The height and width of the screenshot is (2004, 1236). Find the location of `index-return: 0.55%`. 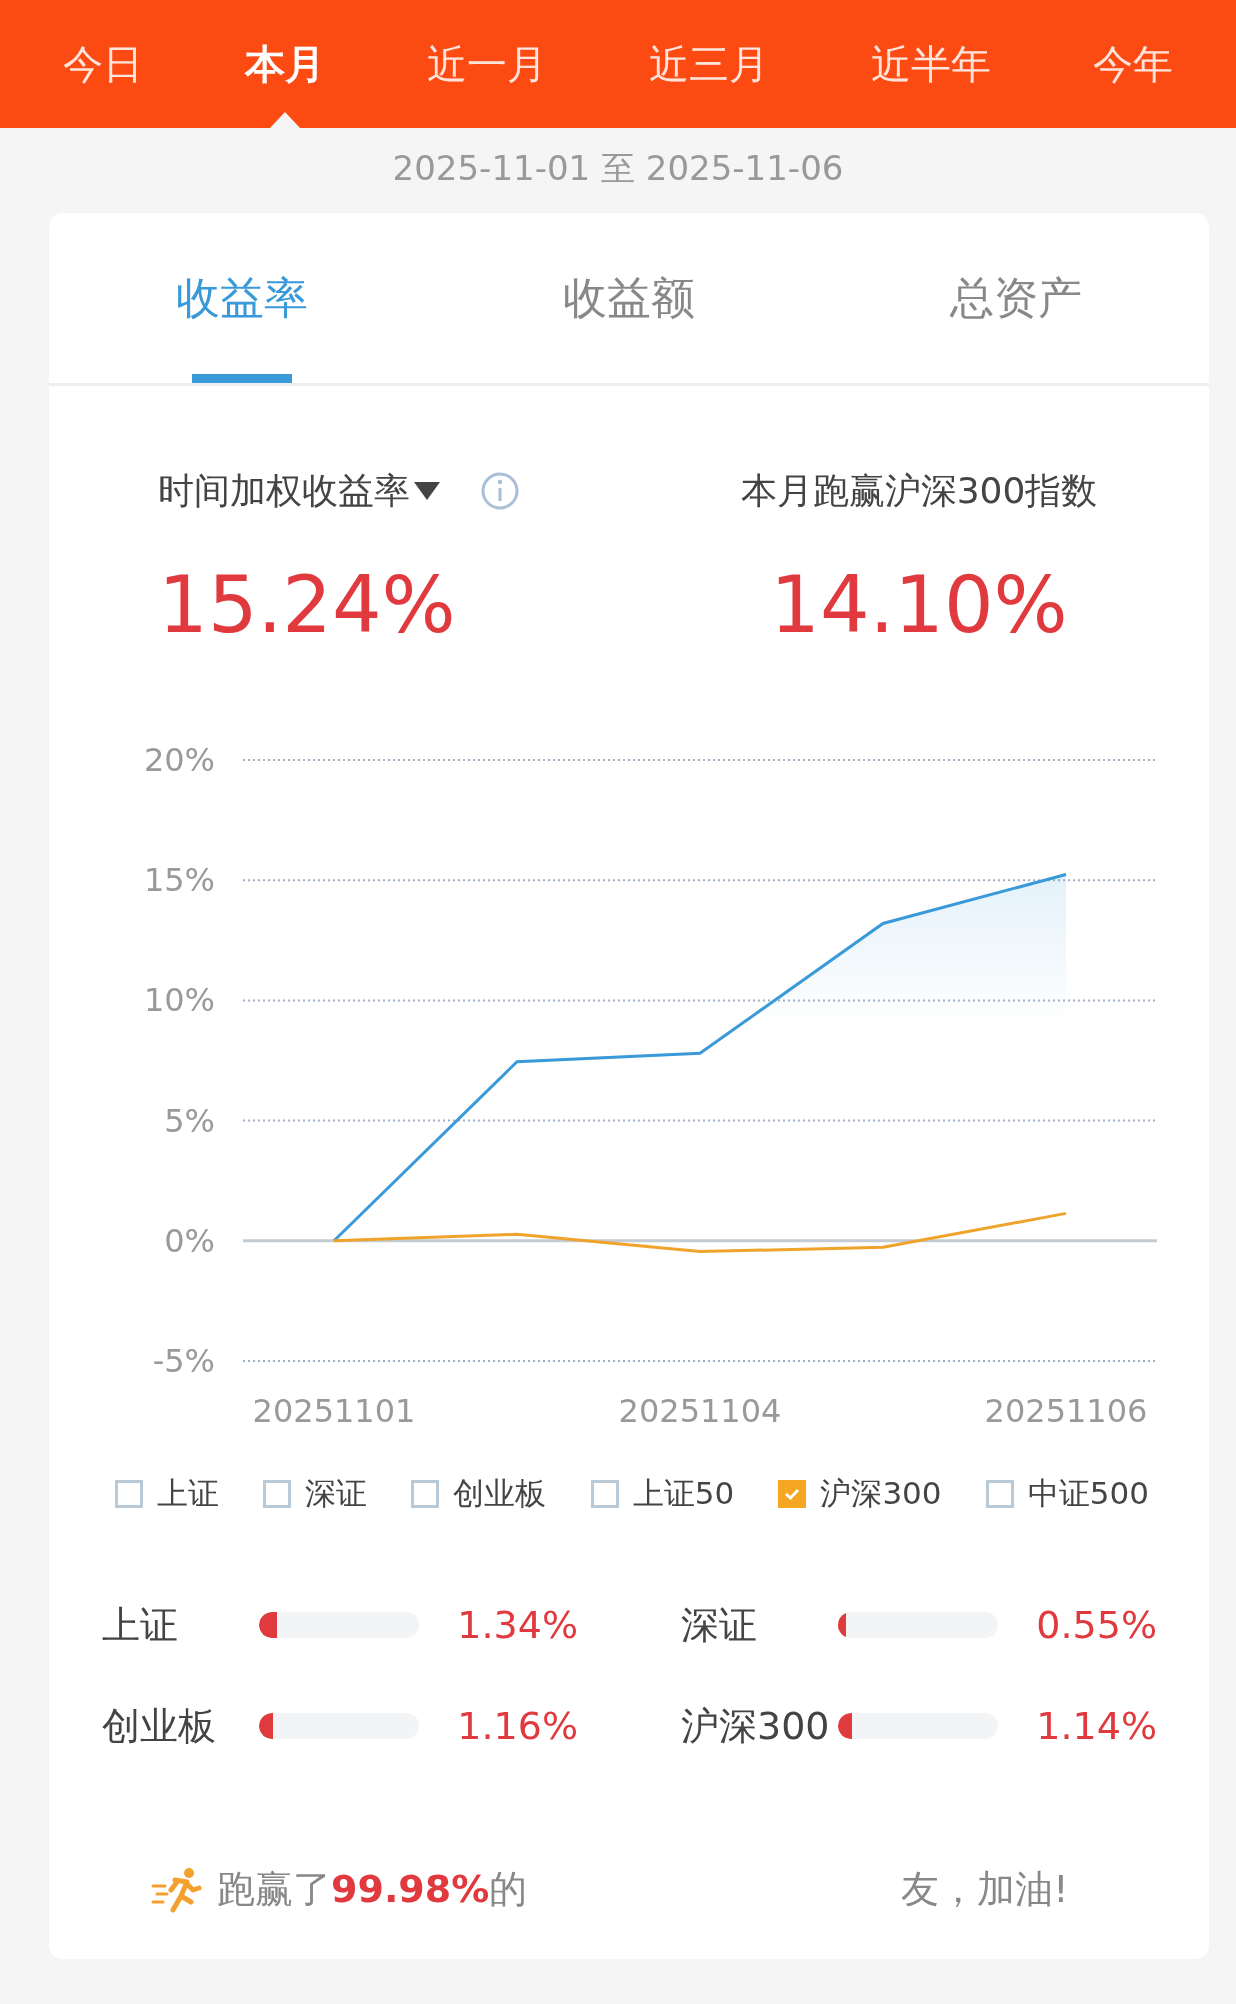

index-return: 0.55% is located at coordinates (1096, 1625).